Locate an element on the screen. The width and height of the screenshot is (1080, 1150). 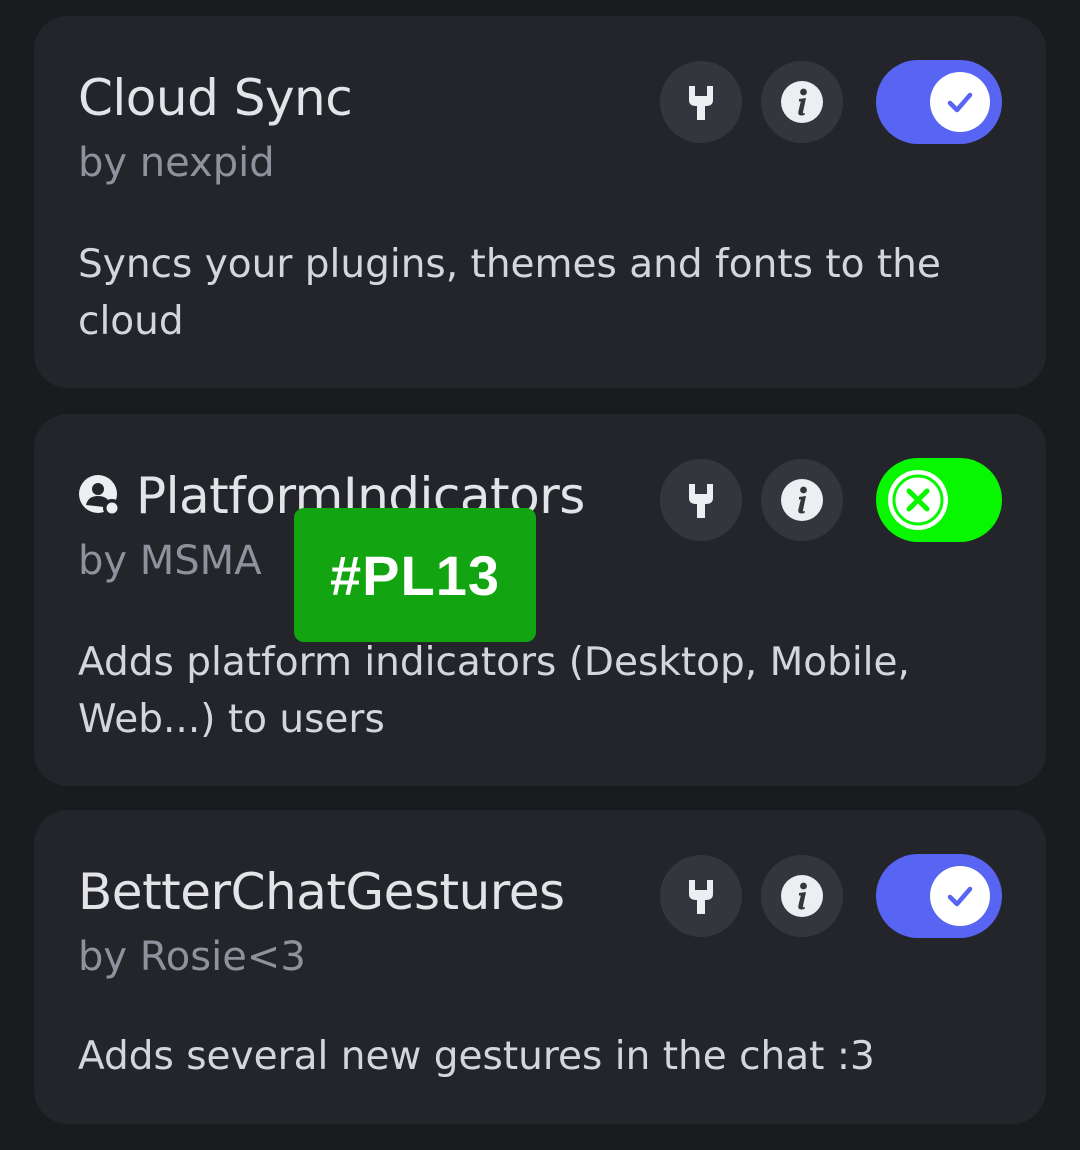
plugin-name: BetterChatGestures is located at coordinates (321, 892).